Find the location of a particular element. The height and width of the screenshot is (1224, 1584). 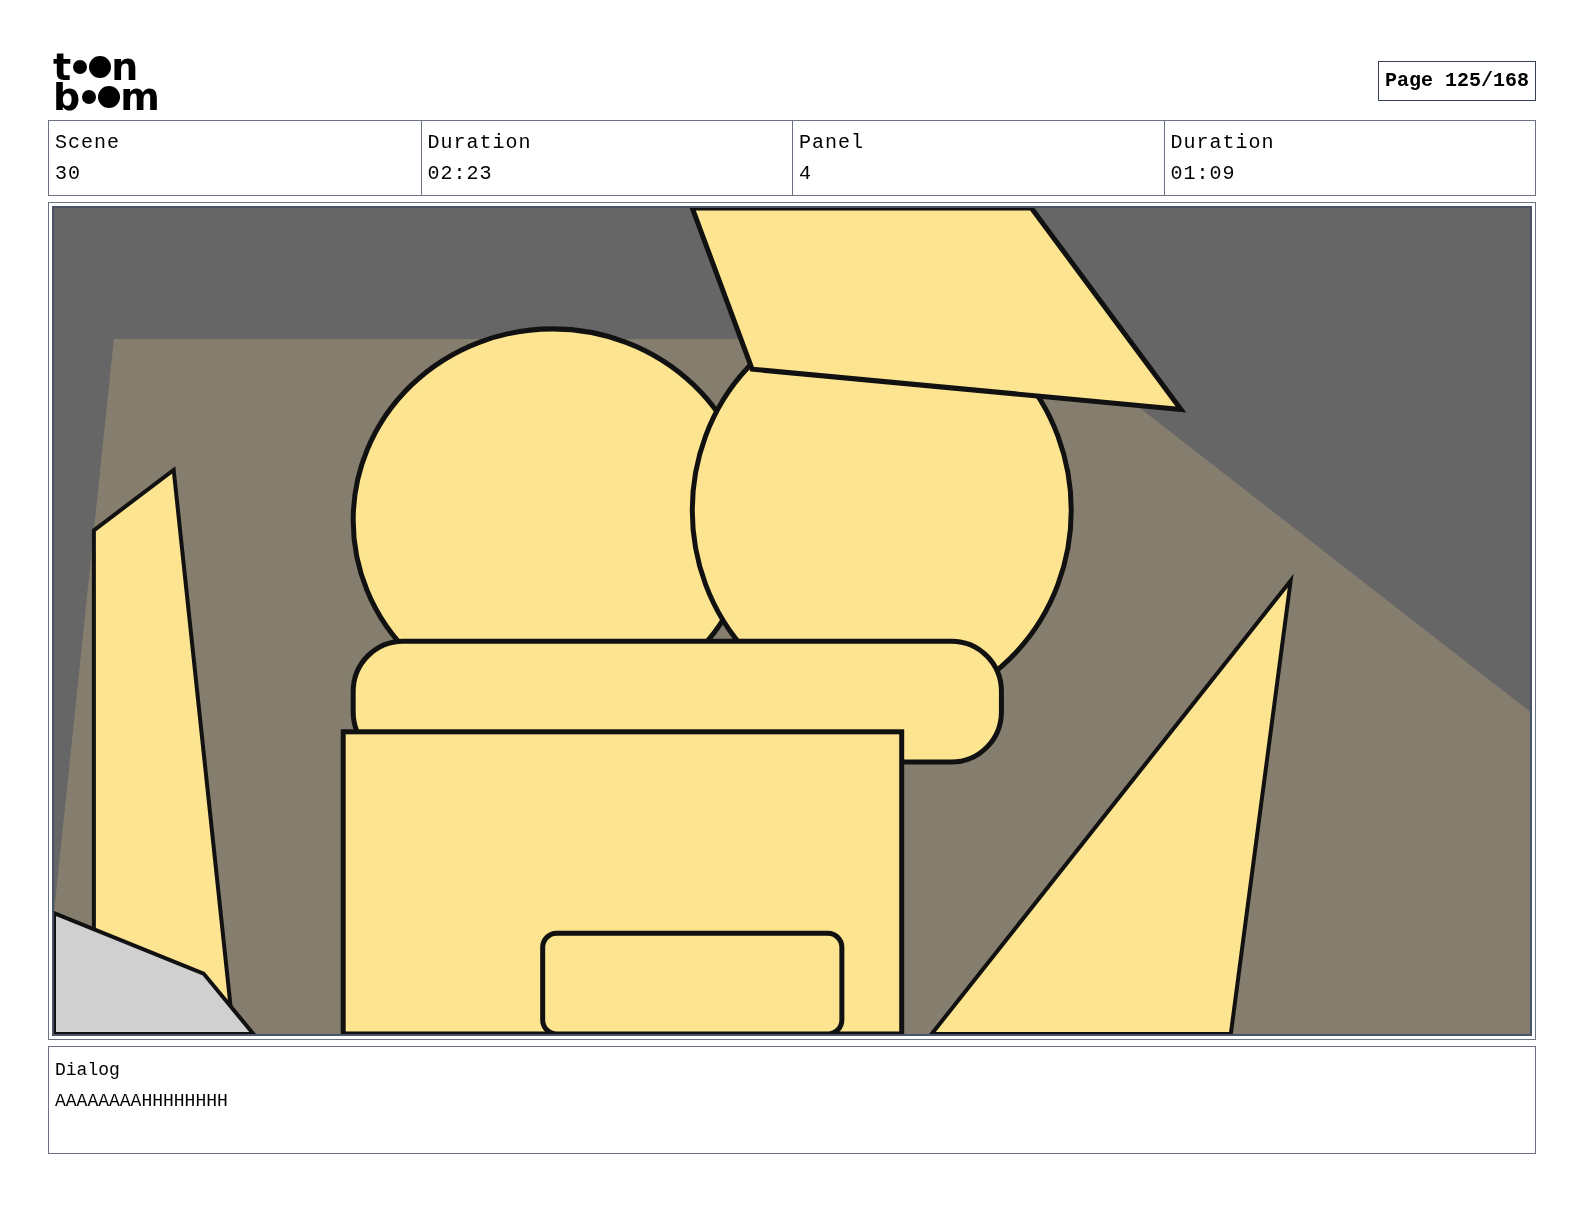

field-value: 01:09 is located at coordinates (1203, 174).